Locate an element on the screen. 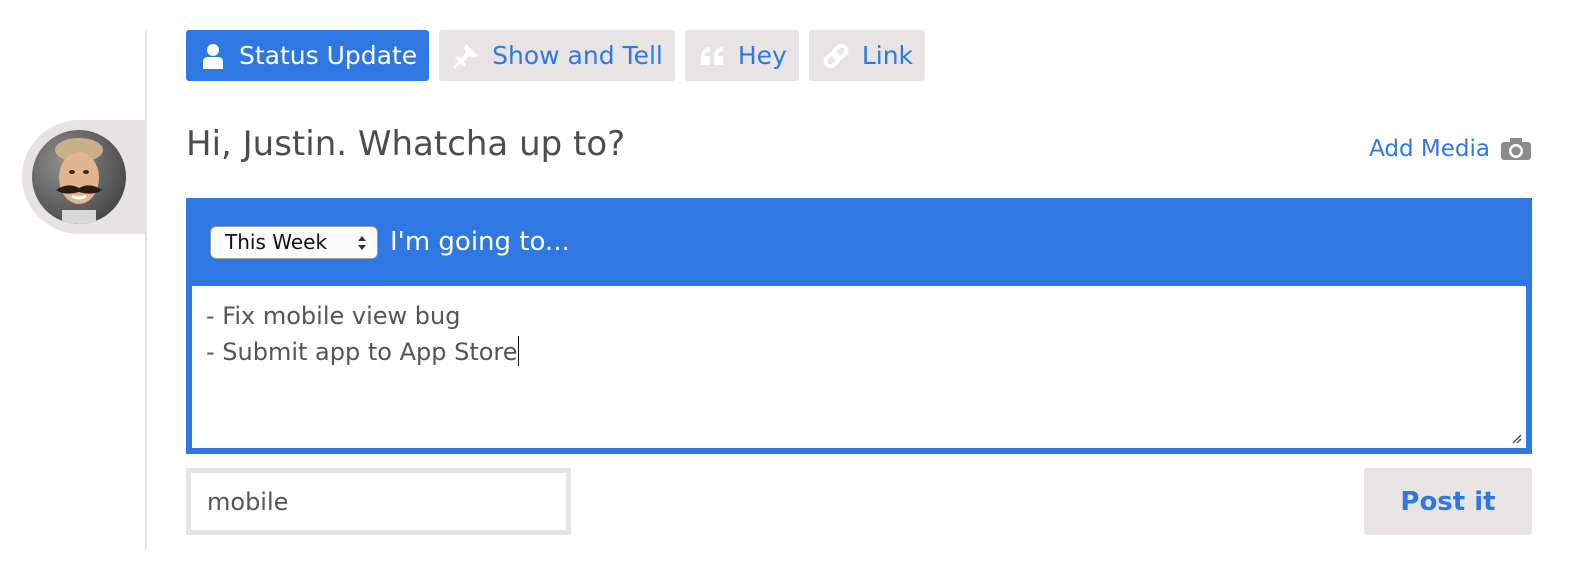  timeline-rail is located at coordinates (146, 290).